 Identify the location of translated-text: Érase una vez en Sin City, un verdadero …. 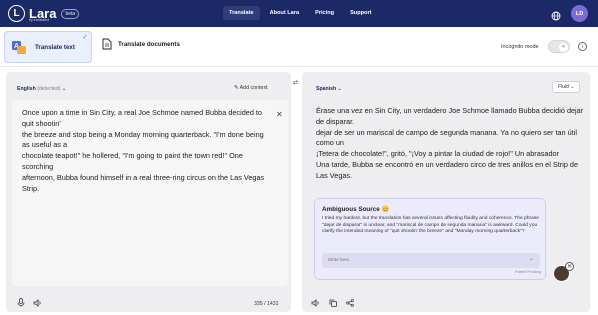
(450, 143).